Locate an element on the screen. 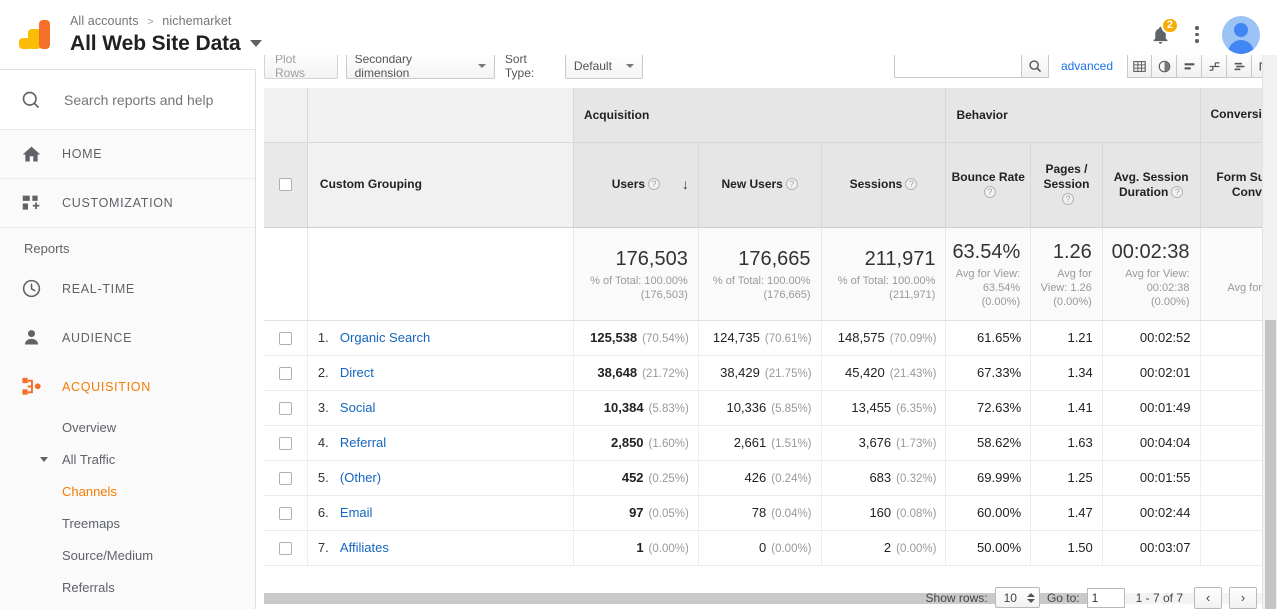 This screenshot has width=1277, height=609. search-icon is located at coordinates (1035, 66).